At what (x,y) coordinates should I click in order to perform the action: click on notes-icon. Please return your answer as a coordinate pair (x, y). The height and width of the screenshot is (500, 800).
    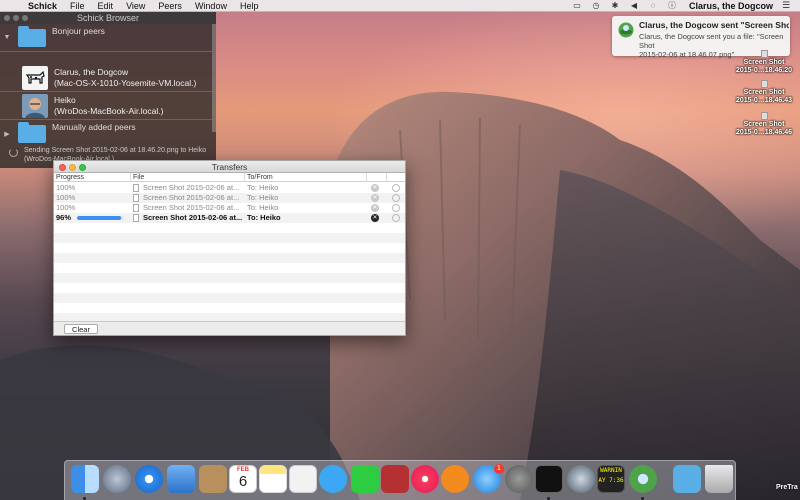
    Looking at the image, I should click on (273, 479).